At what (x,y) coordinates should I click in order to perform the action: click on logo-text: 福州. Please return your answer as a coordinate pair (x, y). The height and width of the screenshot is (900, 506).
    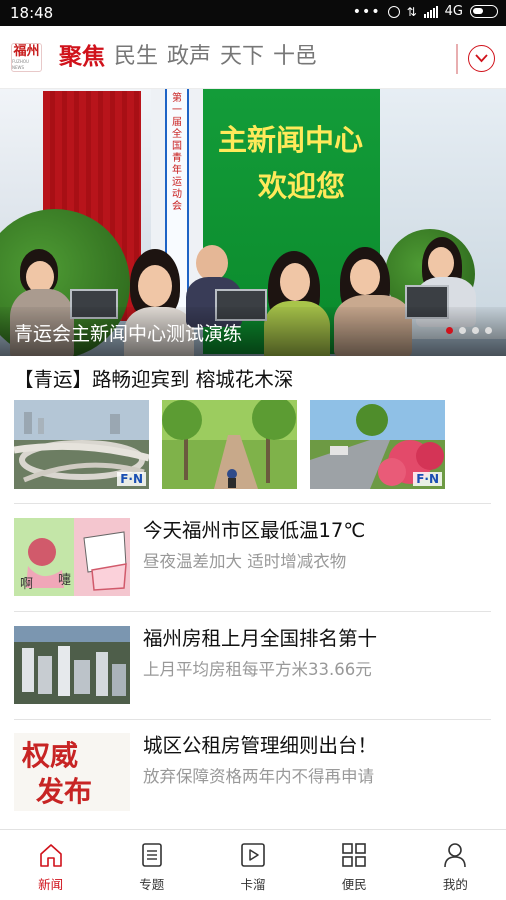
    Looking at the image, I should click on (26, 51).